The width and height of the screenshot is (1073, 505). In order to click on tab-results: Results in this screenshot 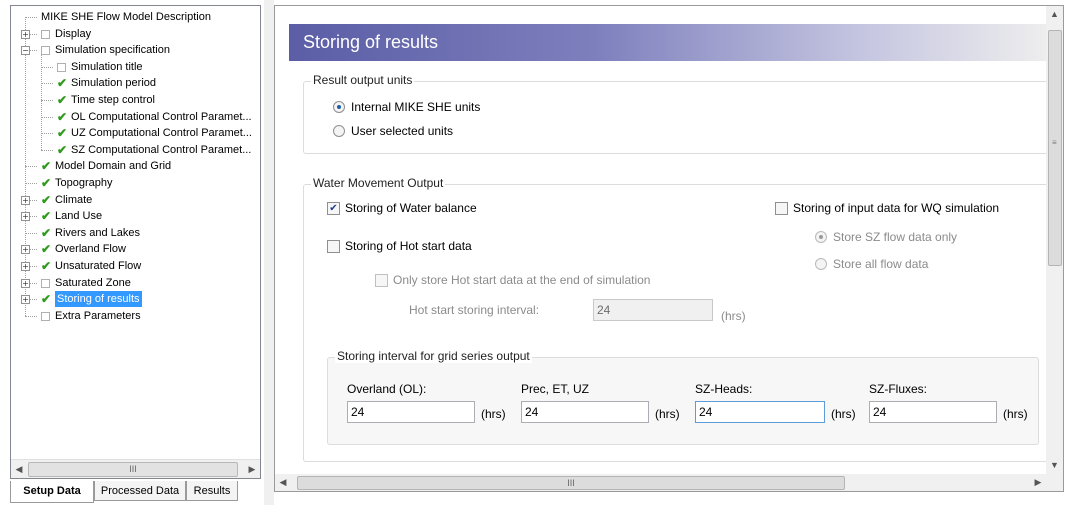, I will do `click(212, 491)`.